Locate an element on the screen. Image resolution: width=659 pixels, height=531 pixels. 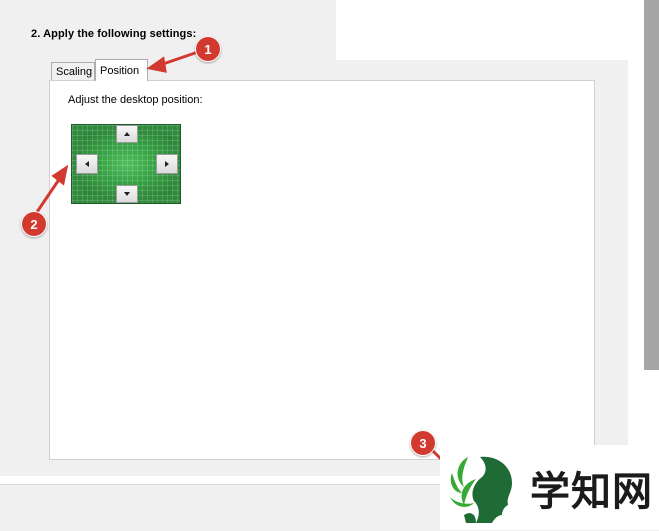
callout-badge-3: 3 is located at coordinates (423, 443).